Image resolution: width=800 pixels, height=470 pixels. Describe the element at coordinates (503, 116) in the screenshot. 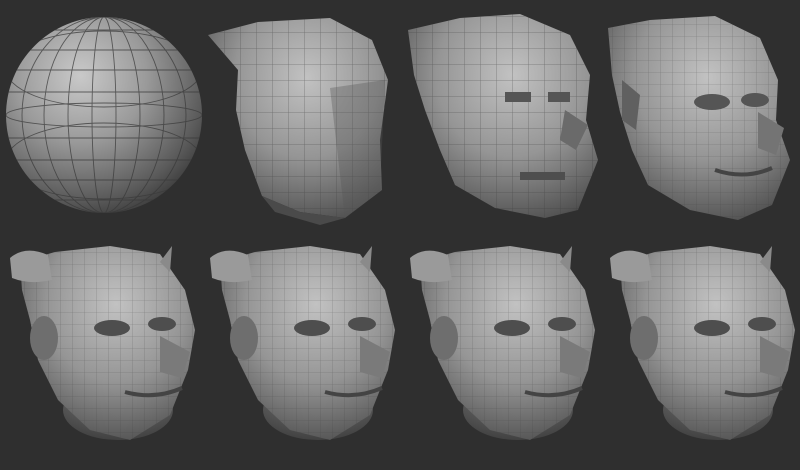

I see `panel-rough-face` at that location.